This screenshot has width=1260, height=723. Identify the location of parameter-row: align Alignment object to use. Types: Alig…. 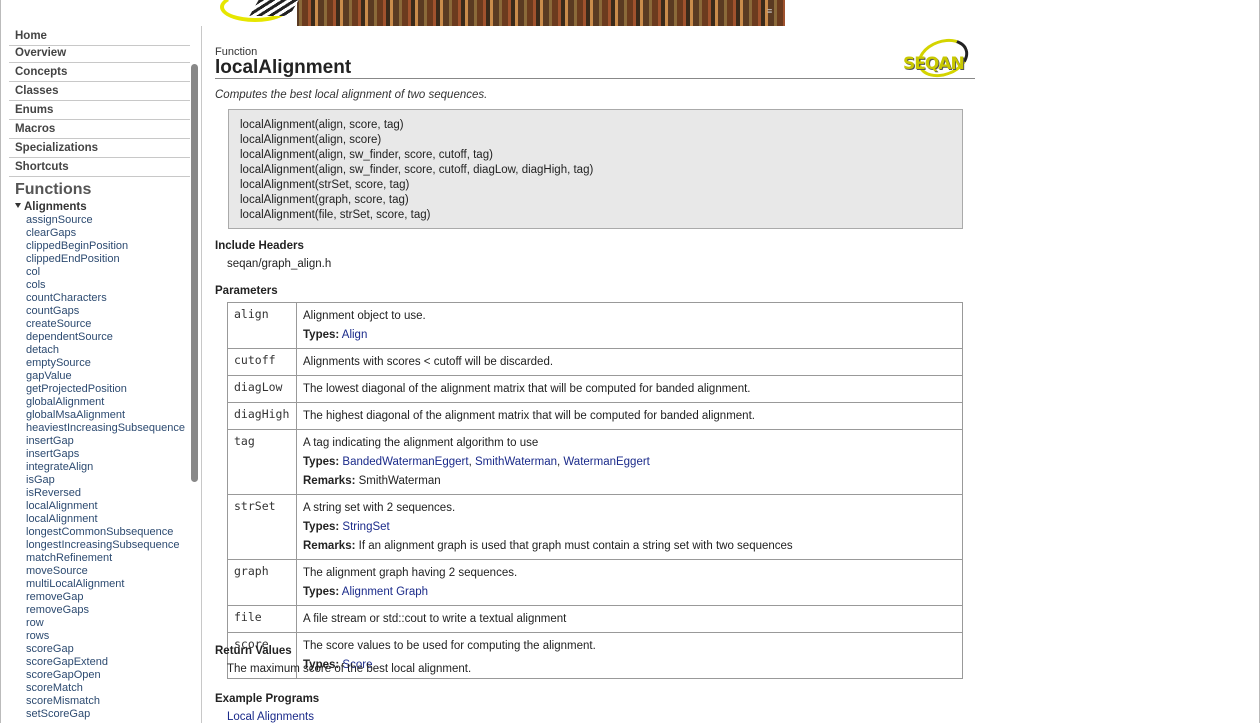
(595, 325).